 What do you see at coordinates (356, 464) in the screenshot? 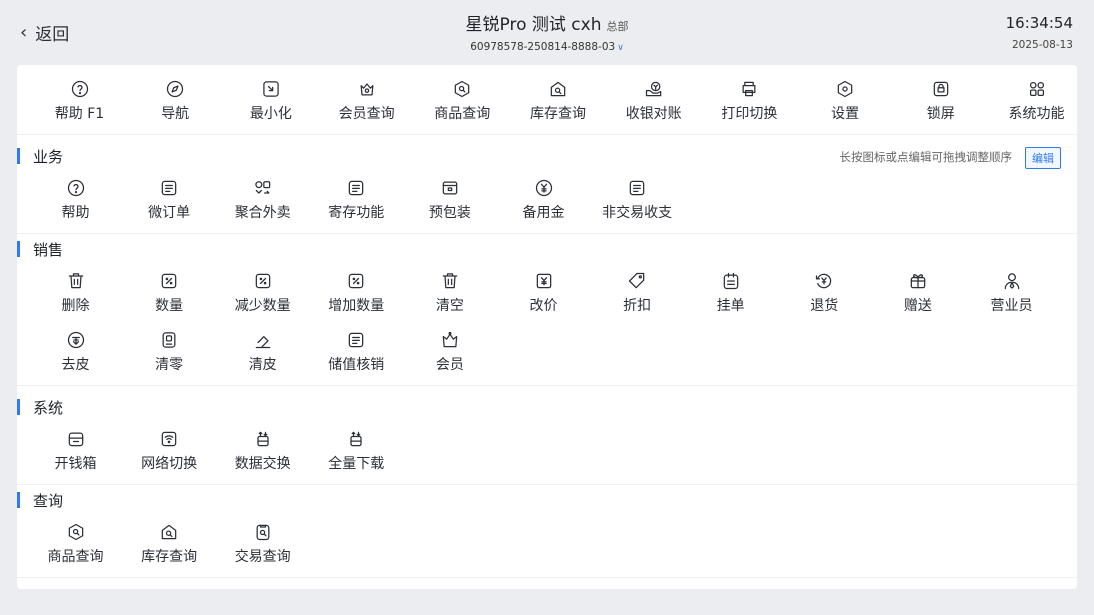
I see `system-item-label: 全量下载` at bounding box center [356, 464].